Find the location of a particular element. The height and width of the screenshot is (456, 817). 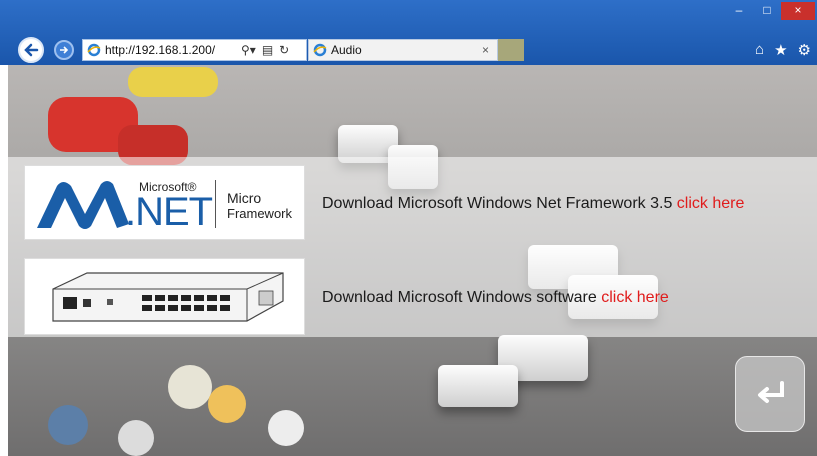

forward-arrow-icon is located at coordinates (64, 50).